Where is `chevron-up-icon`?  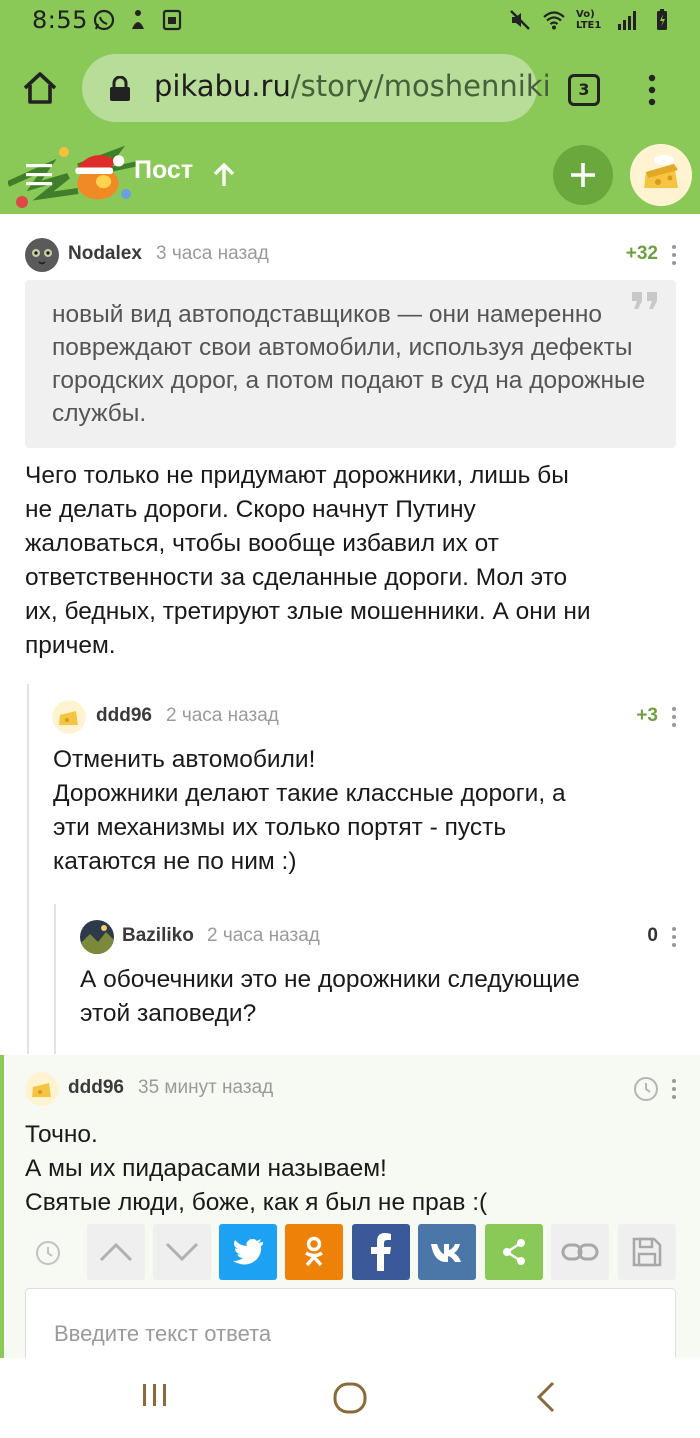 chevron-up-icon is located at coordinates (116, 1252).